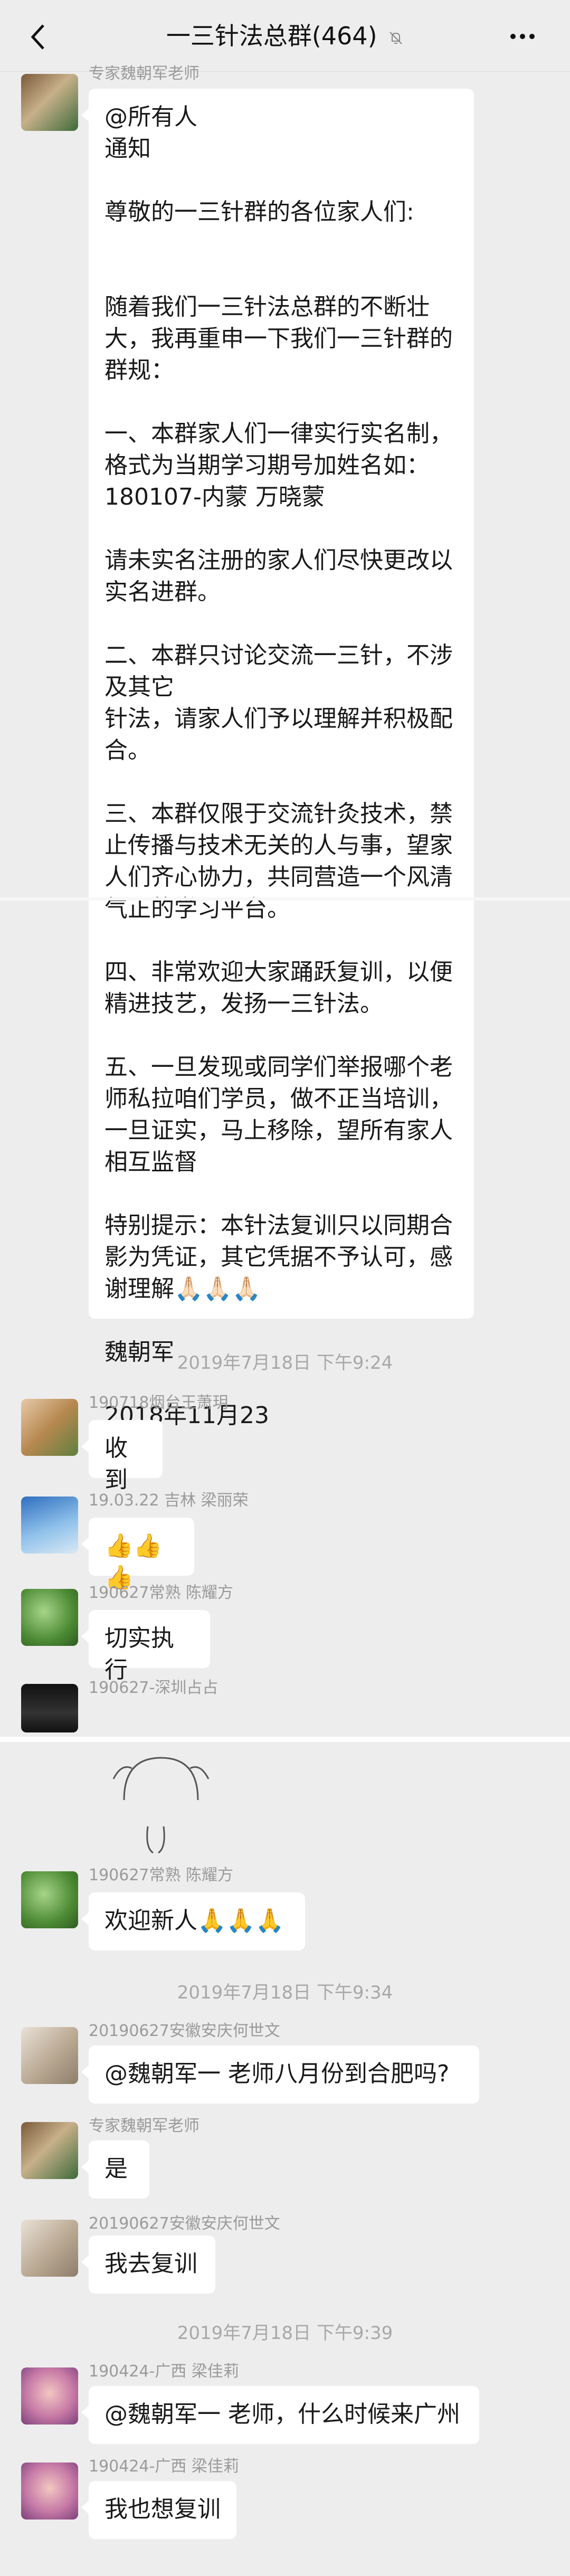  I want to click on notice-line: 五、一旦发现或同学们举报哪个老, so click(278, 1067).